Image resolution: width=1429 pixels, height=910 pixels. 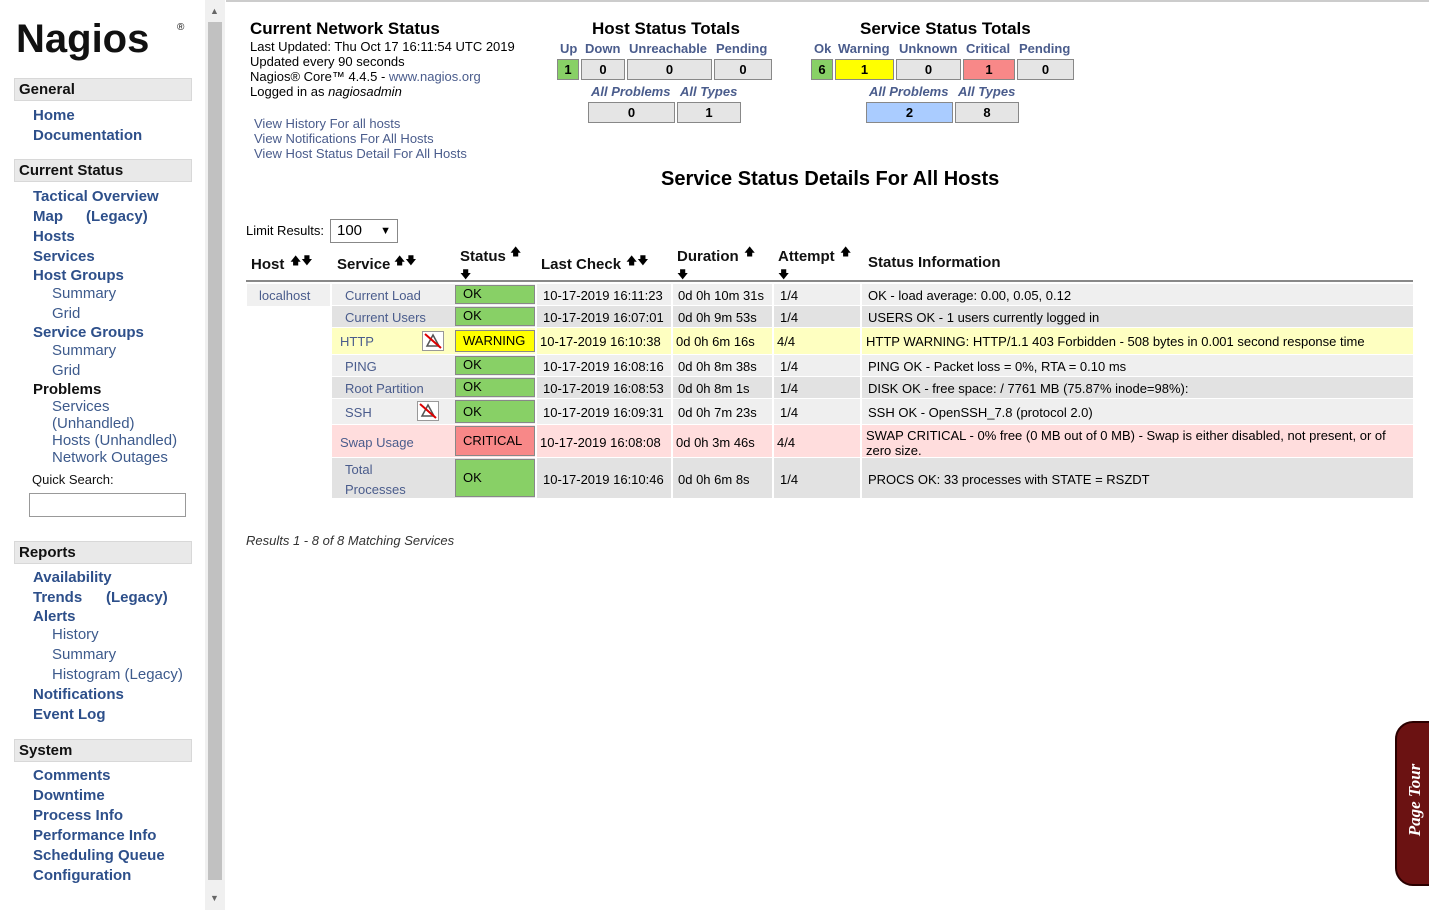 I want to click on nav-comments: Comments, so click(x=72, y=775).